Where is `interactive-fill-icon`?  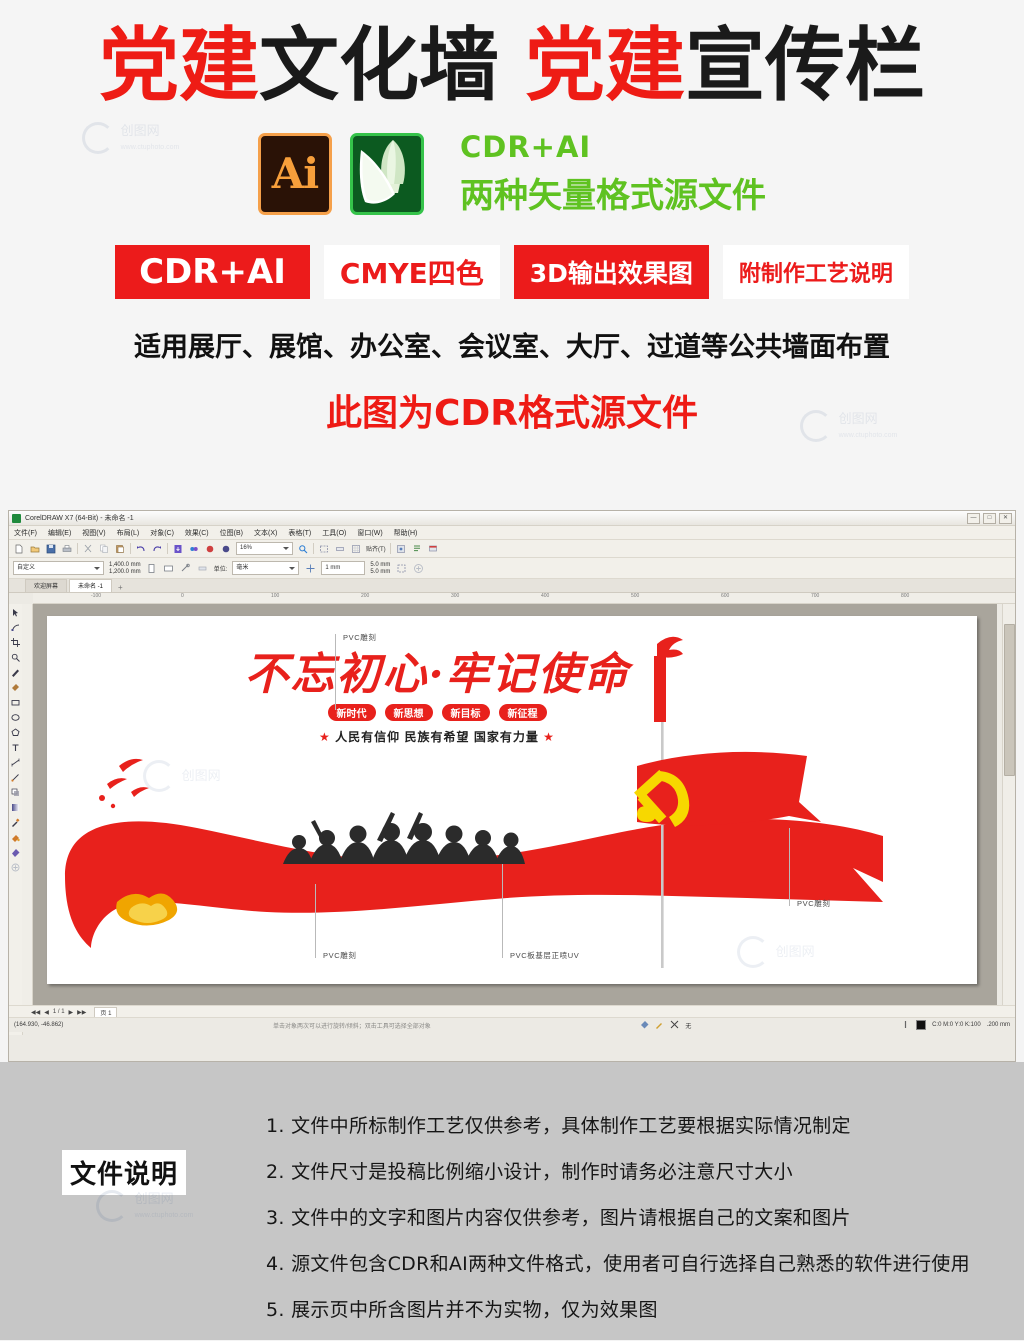 interactive-fill-icon is located at coordinates (16, 837).